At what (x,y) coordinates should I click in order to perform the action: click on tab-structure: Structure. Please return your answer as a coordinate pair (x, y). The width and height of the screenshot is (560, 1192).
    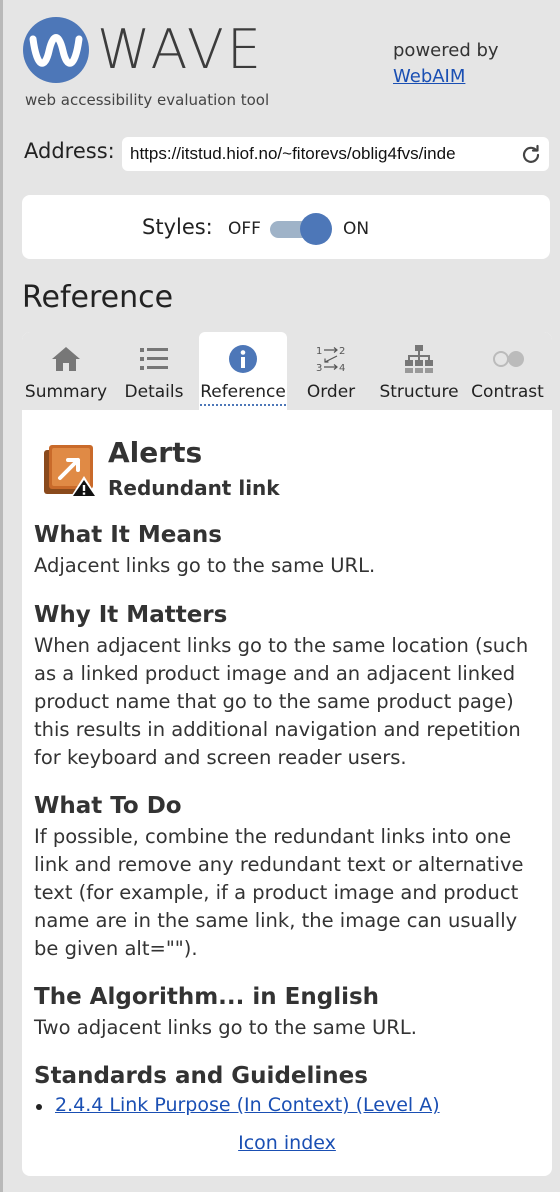
    Looking at the image, I should click on (419, 371).